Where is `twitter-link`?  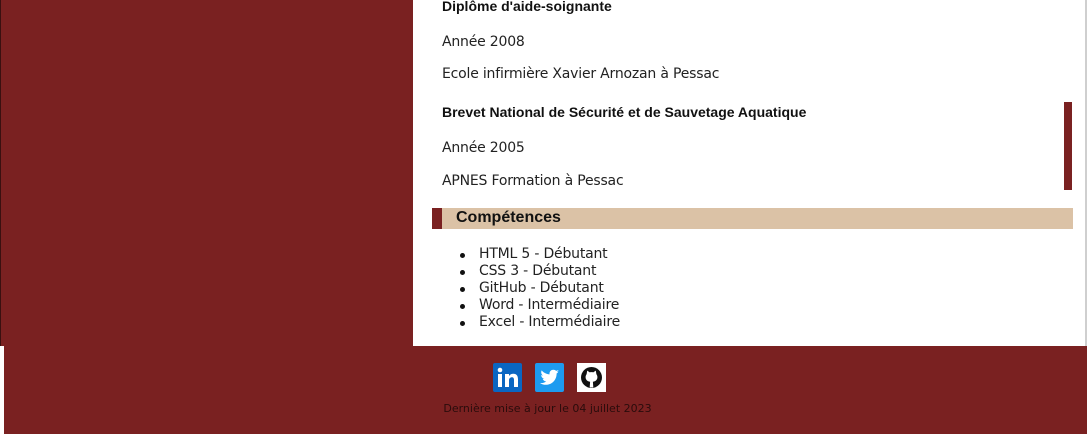
twitter-link is located at coordinates (549, 377).